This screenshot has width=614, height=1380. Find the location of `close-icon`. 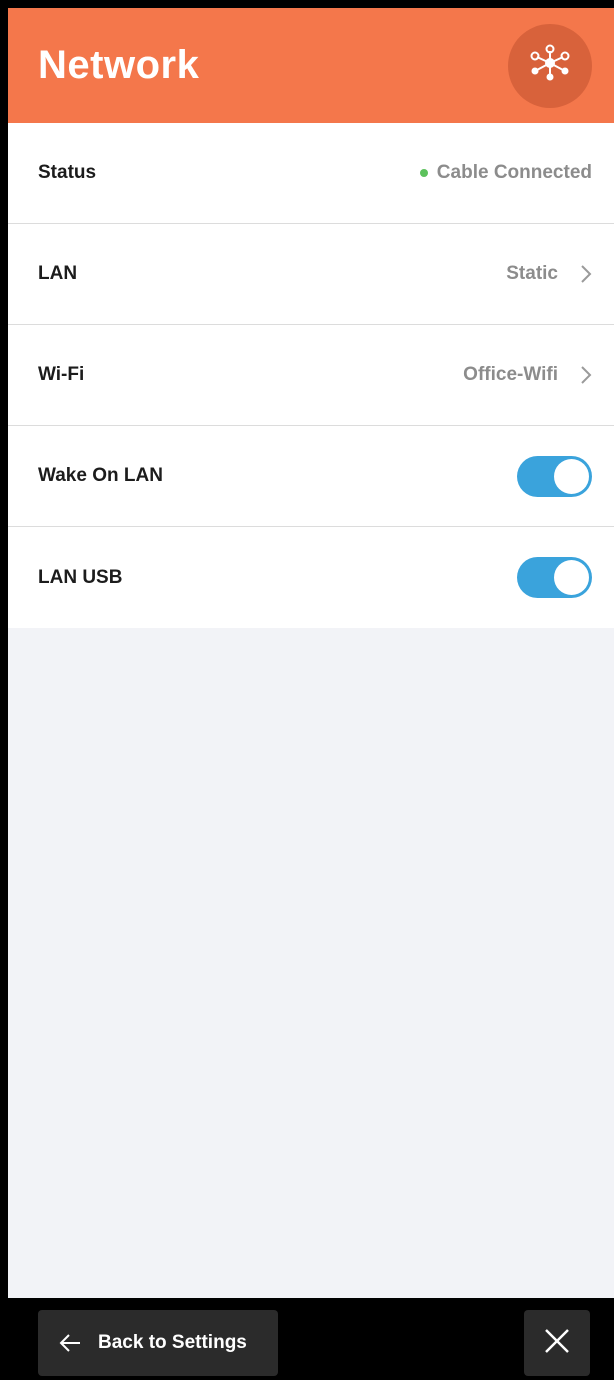

close-icon is located at coordinates (557, 1343).